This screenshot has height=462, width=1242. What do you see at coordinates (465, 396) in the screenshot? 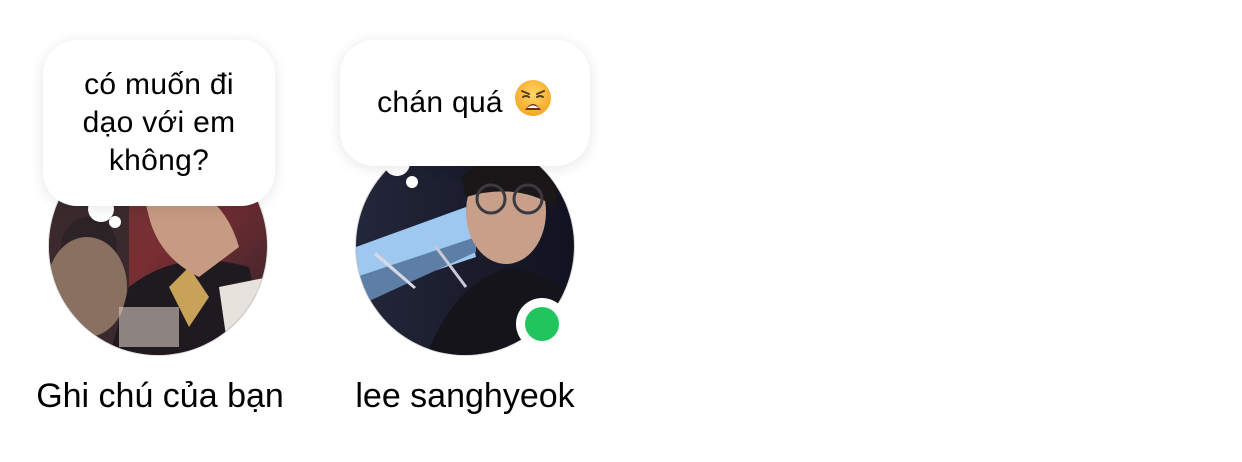
I see `note-owner-name: lee sanghyeok` at bounding box center [465, 396].